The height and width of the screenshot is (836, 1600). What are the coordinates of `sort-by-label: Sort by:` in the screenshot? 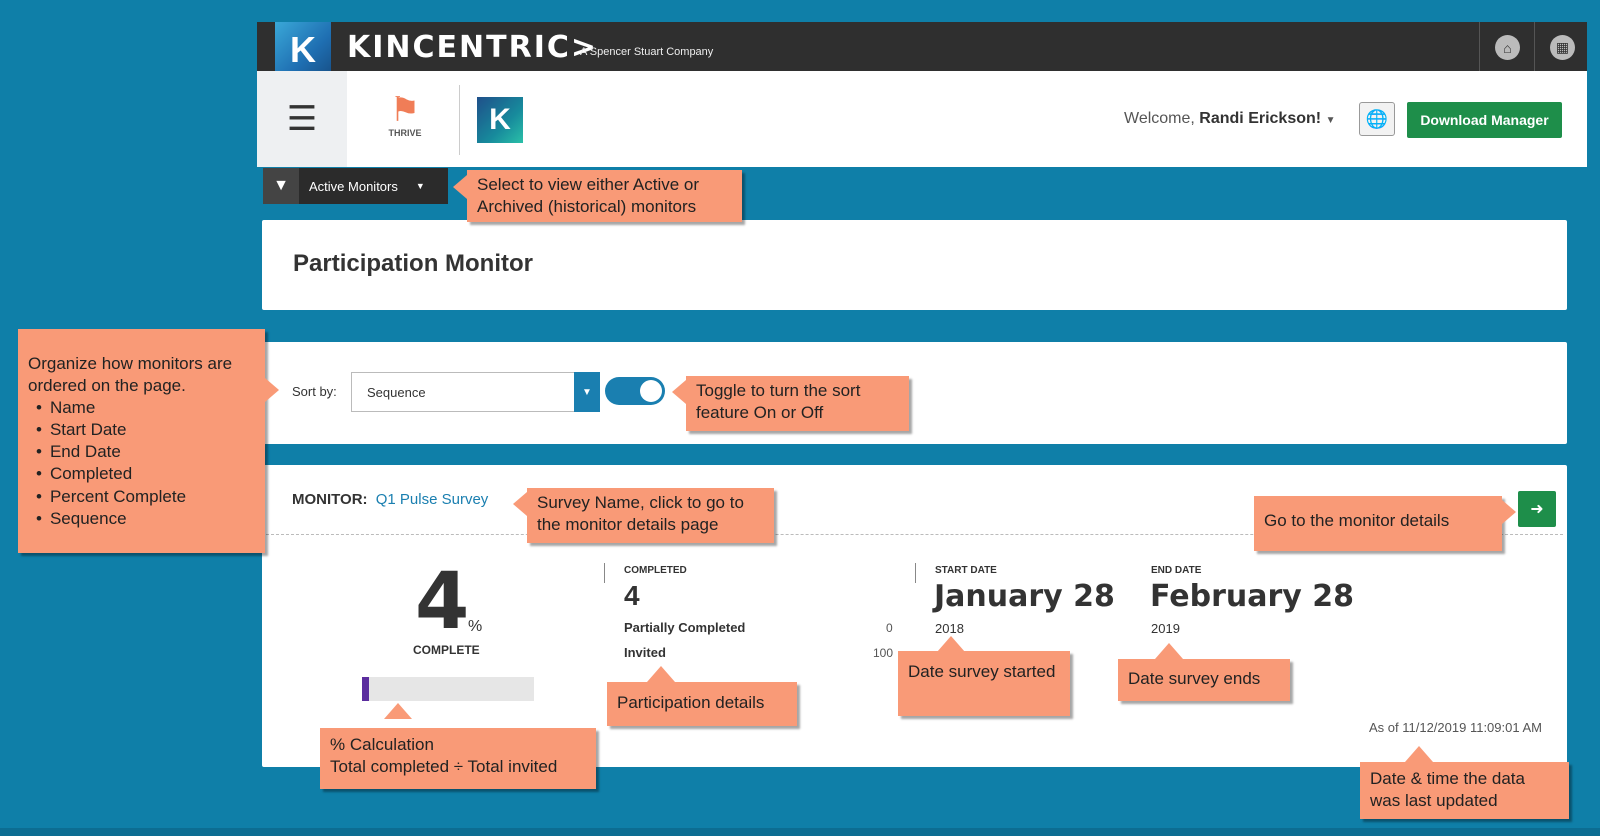 It's located at (314, 391).